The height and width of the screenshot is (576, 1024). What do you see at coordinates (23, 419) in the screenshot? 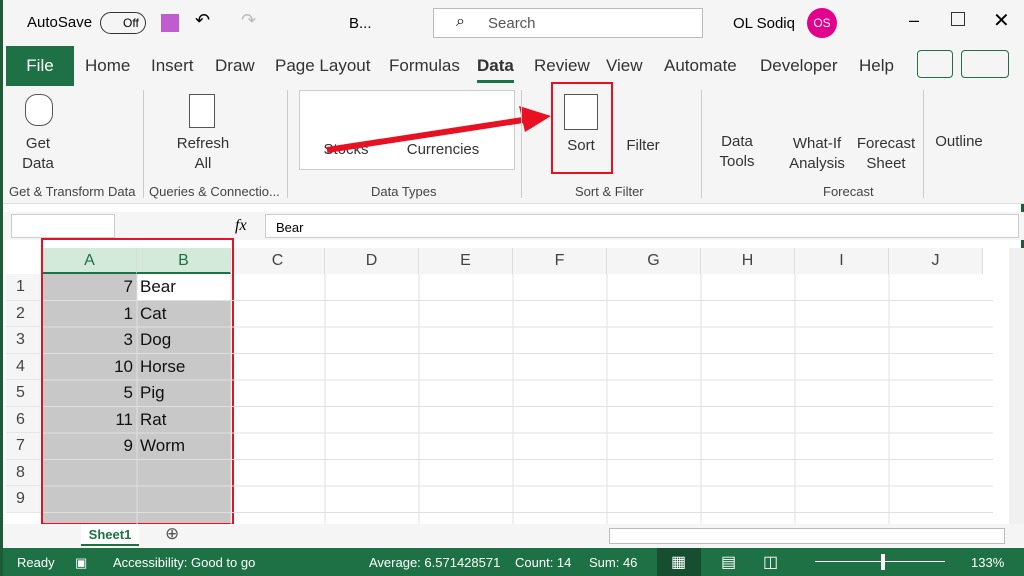
I see `row-header: 6` at bounding box center [23, 419].